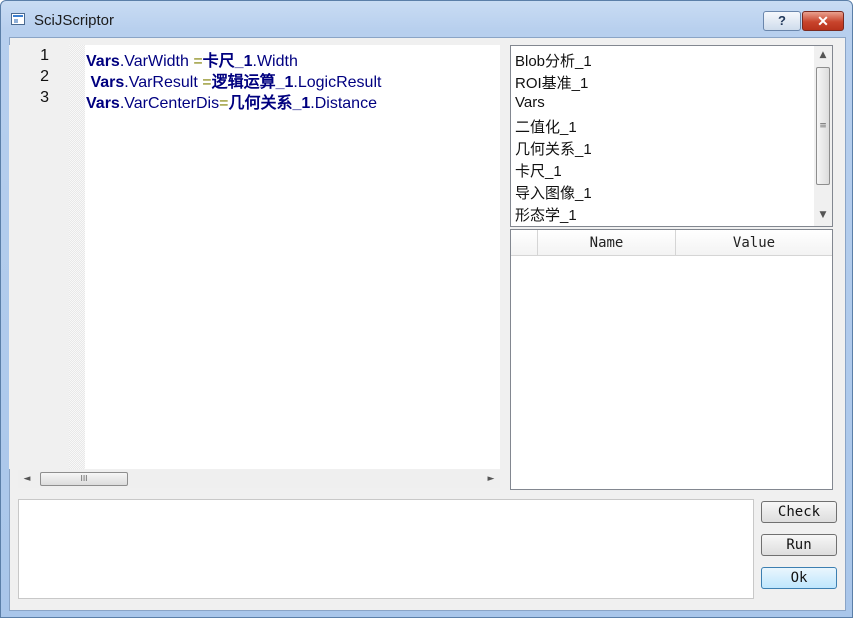  I want to click on code-text: Vars.VarCenterDis=几何关系_1.Distance, so click(231, 101).